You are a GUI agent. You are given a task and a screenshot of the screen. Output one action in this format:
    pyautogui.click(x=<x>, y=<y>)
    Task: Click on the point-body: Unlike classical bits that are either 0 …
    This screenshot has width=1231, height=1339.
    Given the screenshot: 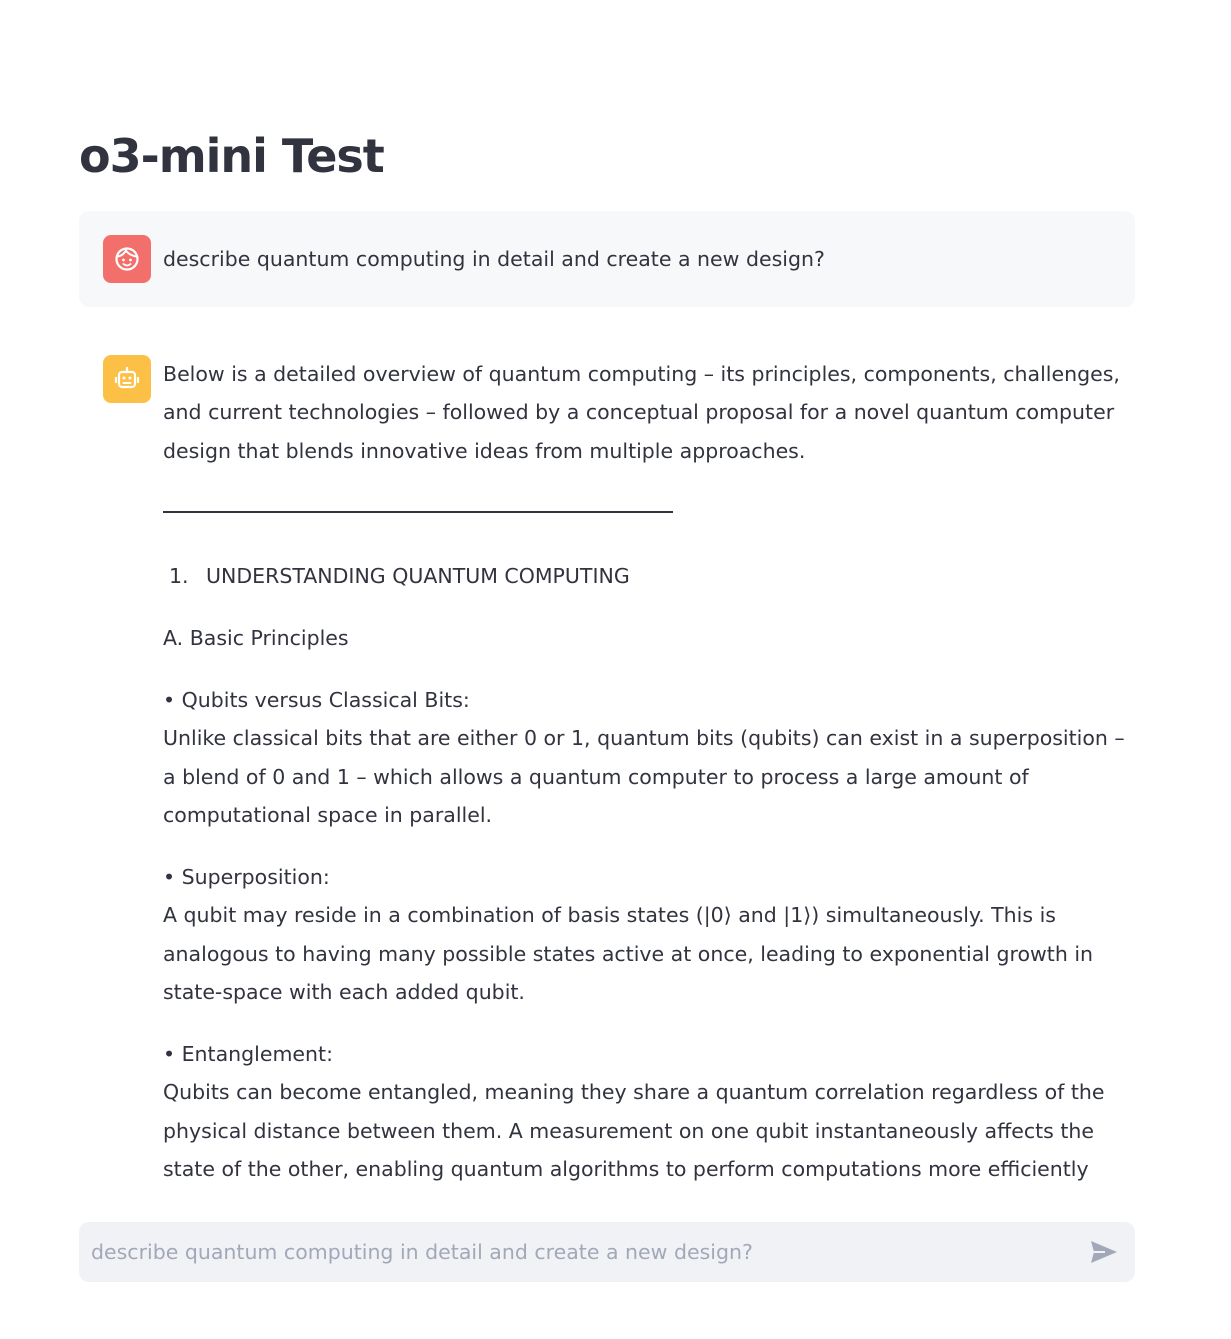 What is the action you would take?
    pyautogui.click(x=644, y=777)
    